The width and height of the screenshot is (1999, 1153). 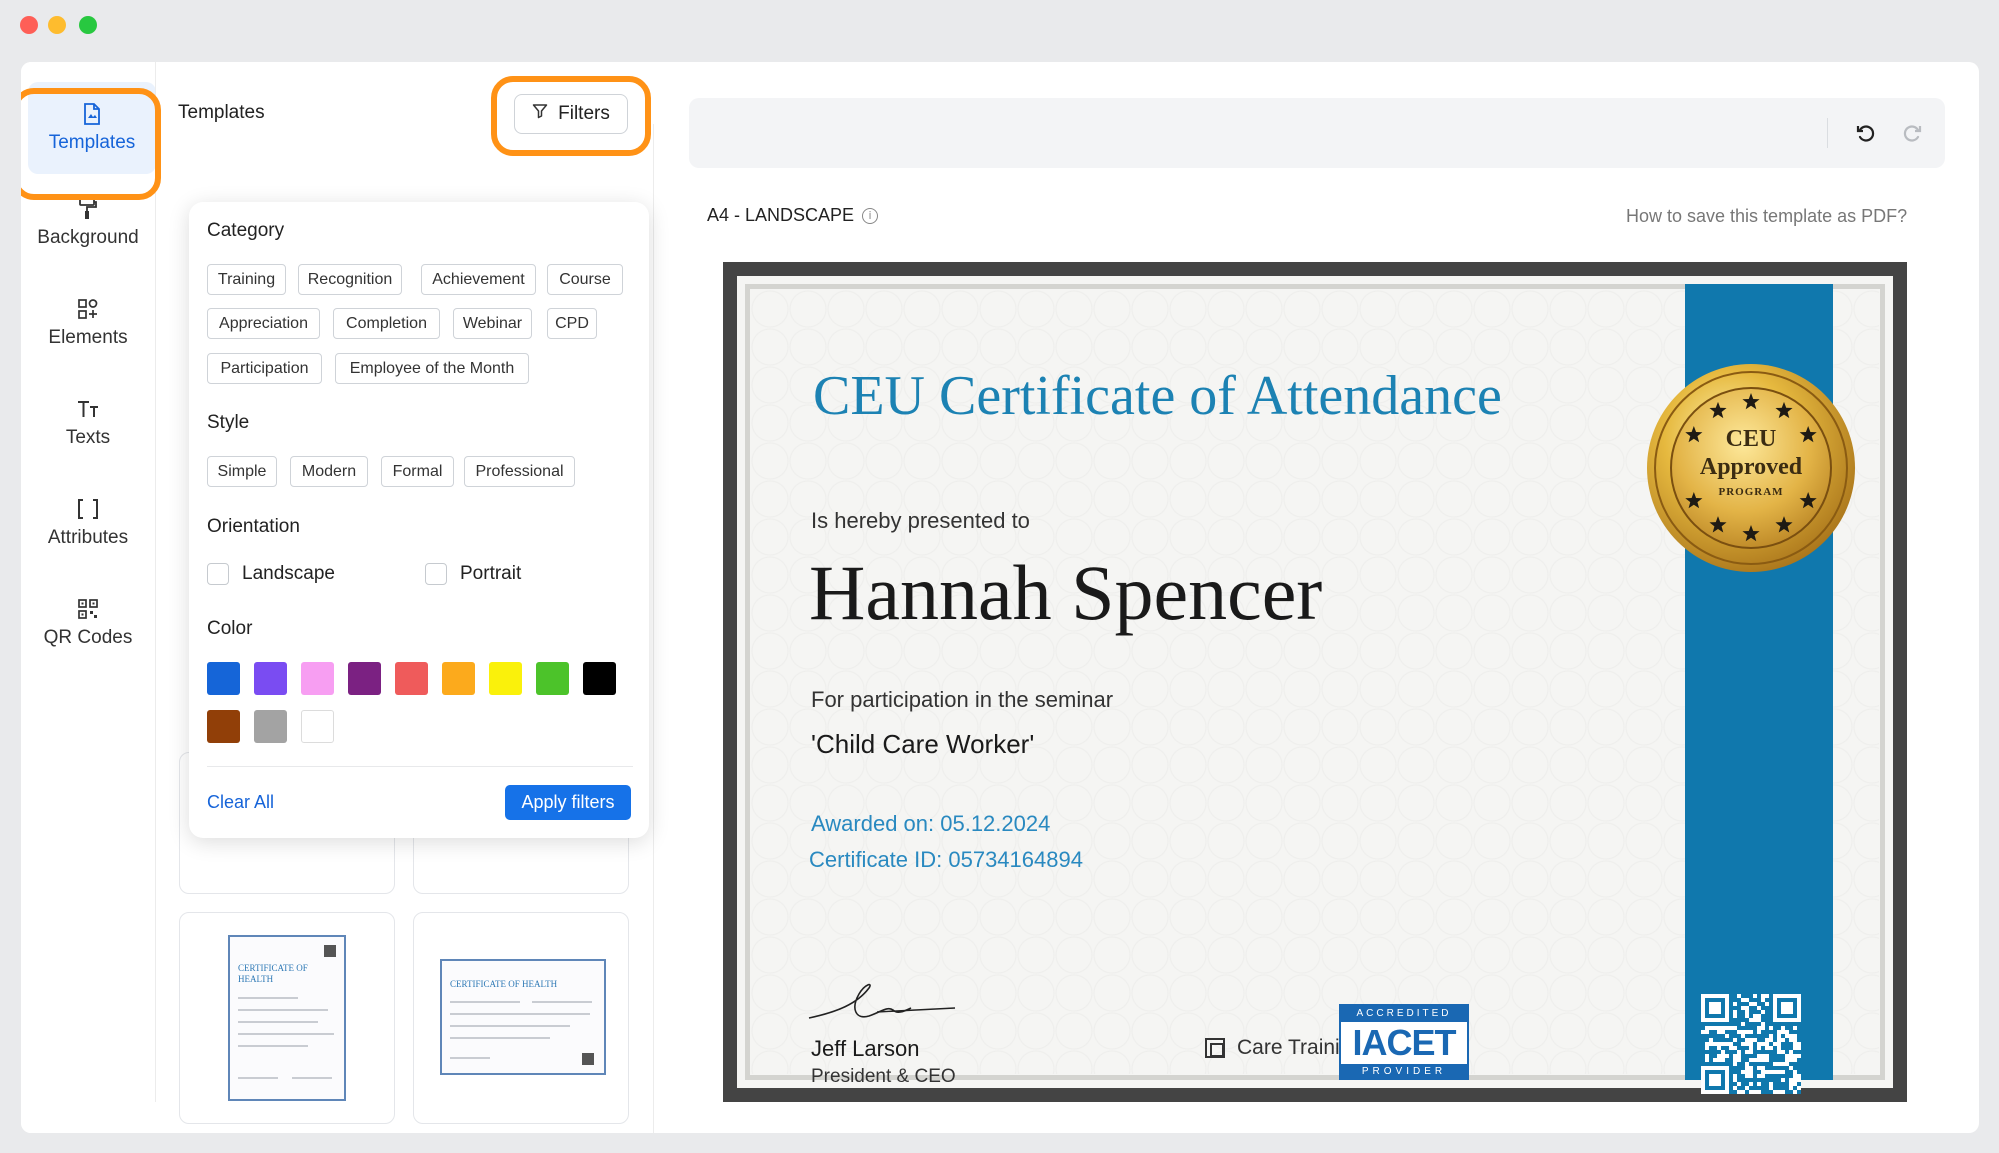 What do you see at coordinates (999, 24) in the screenshot?
I see `window-titlebar` at bounding box center [999, 24].